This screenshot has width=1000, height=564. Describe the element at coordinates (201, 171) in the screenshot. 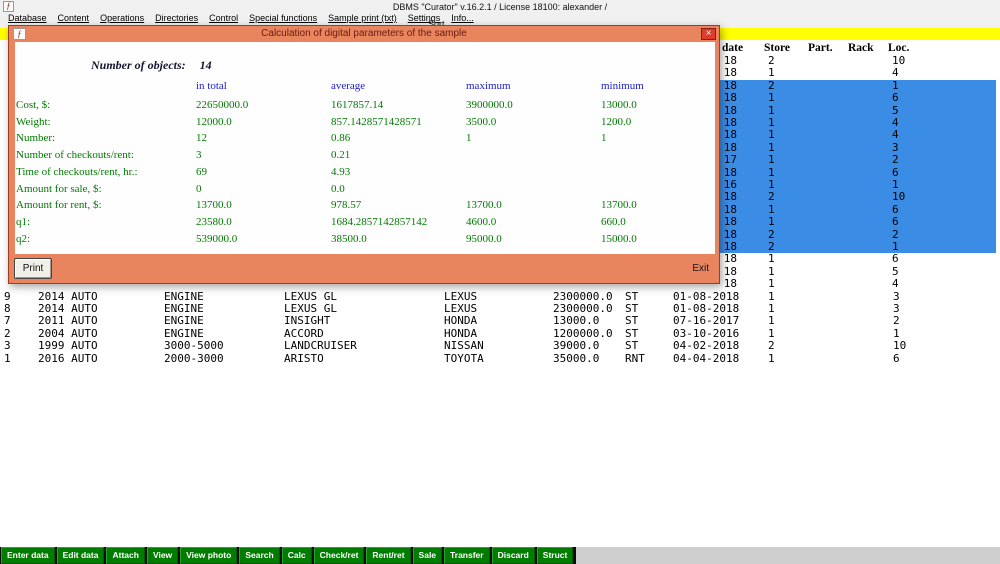

I see `stat-value: 69` at that location.